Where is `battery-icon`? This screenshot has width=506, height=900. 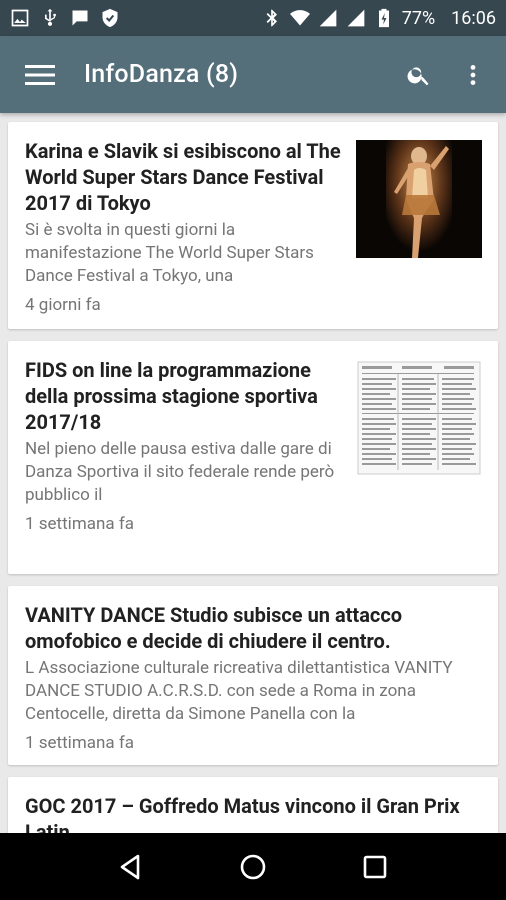 battery-icon is located at coordinates (384, 18).